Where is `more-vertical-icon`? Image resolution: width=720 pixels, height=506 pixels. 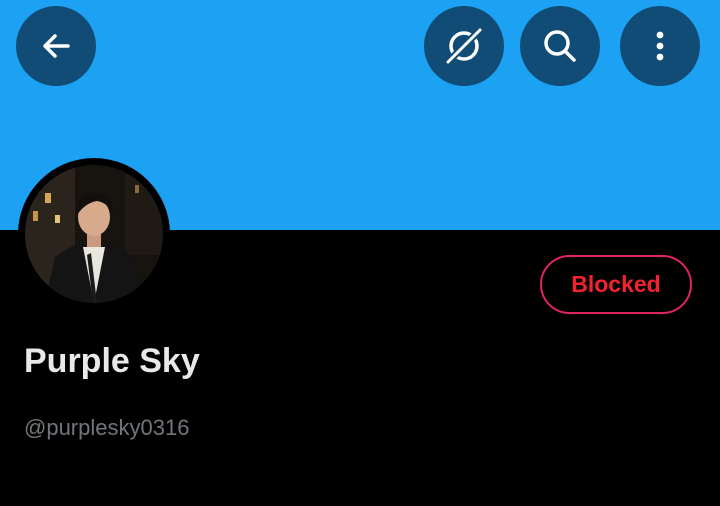
more-vertical-icon is located at coordinates (660, 46).